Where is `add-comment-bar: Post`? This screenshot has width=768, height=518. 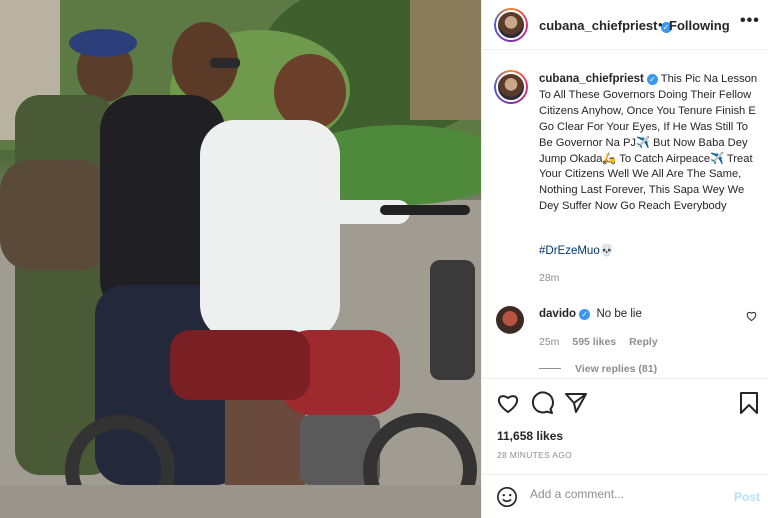
add-comment-bar: Post is located at coordinates (625, 496).